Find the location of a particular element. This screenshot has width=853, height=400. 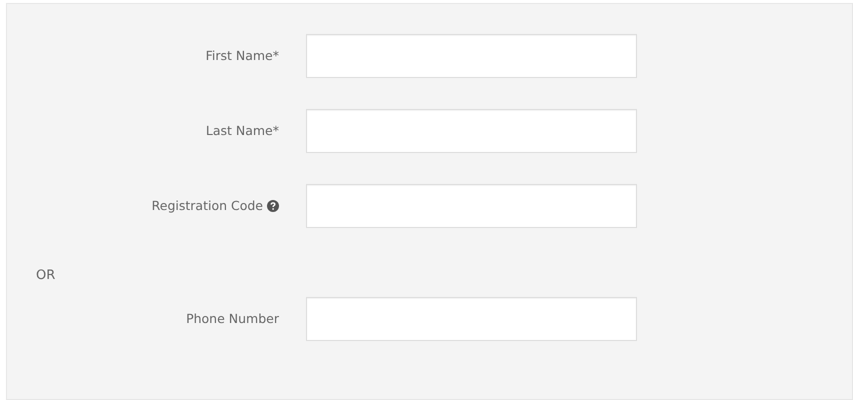

help-icon is located at coordinates (273, 206).